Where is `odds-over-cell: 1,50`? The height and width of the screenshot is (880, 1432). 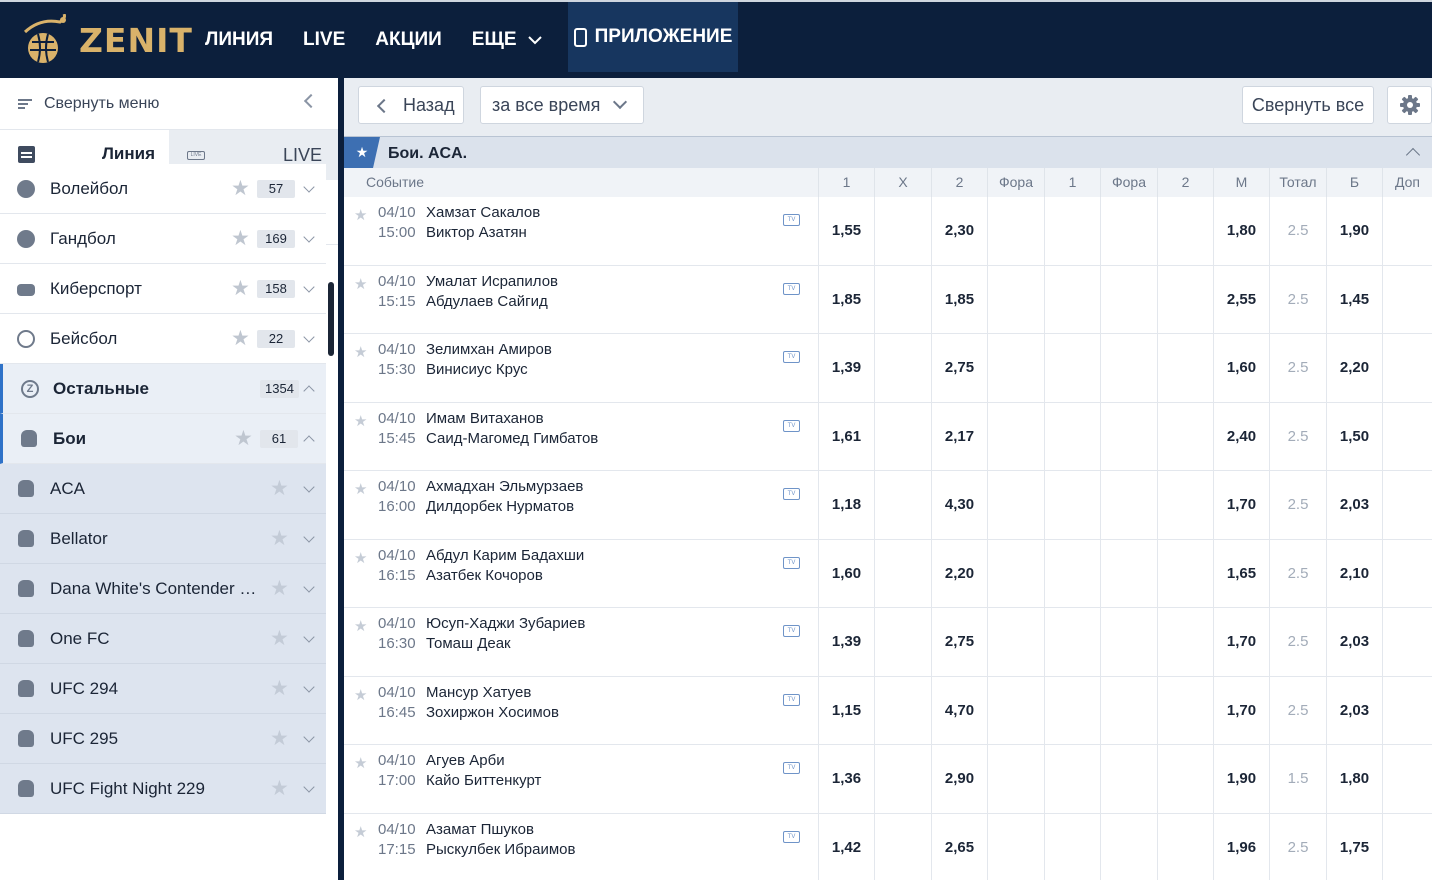
odds-over-cell: 1,50 is located at coordinates (1354, 436).